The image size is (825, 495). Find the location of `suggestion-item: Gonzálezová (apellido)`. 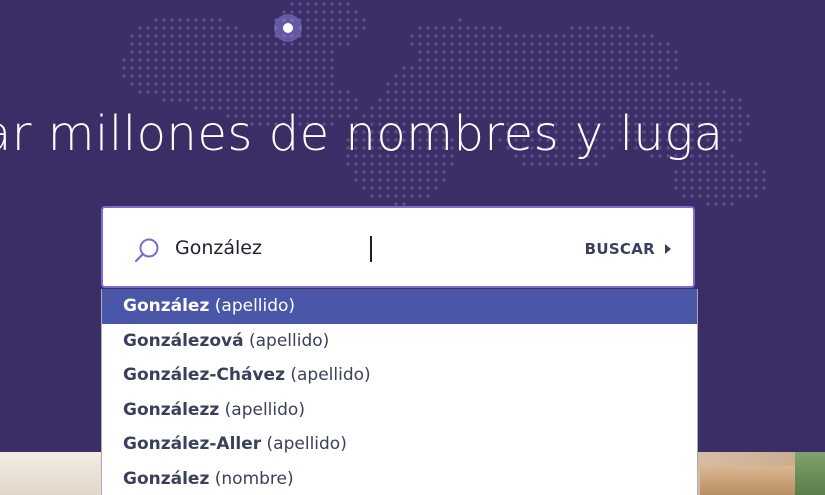

suggestion-item: Gonzálezová (apellido) is located at coordinates (399, 341).